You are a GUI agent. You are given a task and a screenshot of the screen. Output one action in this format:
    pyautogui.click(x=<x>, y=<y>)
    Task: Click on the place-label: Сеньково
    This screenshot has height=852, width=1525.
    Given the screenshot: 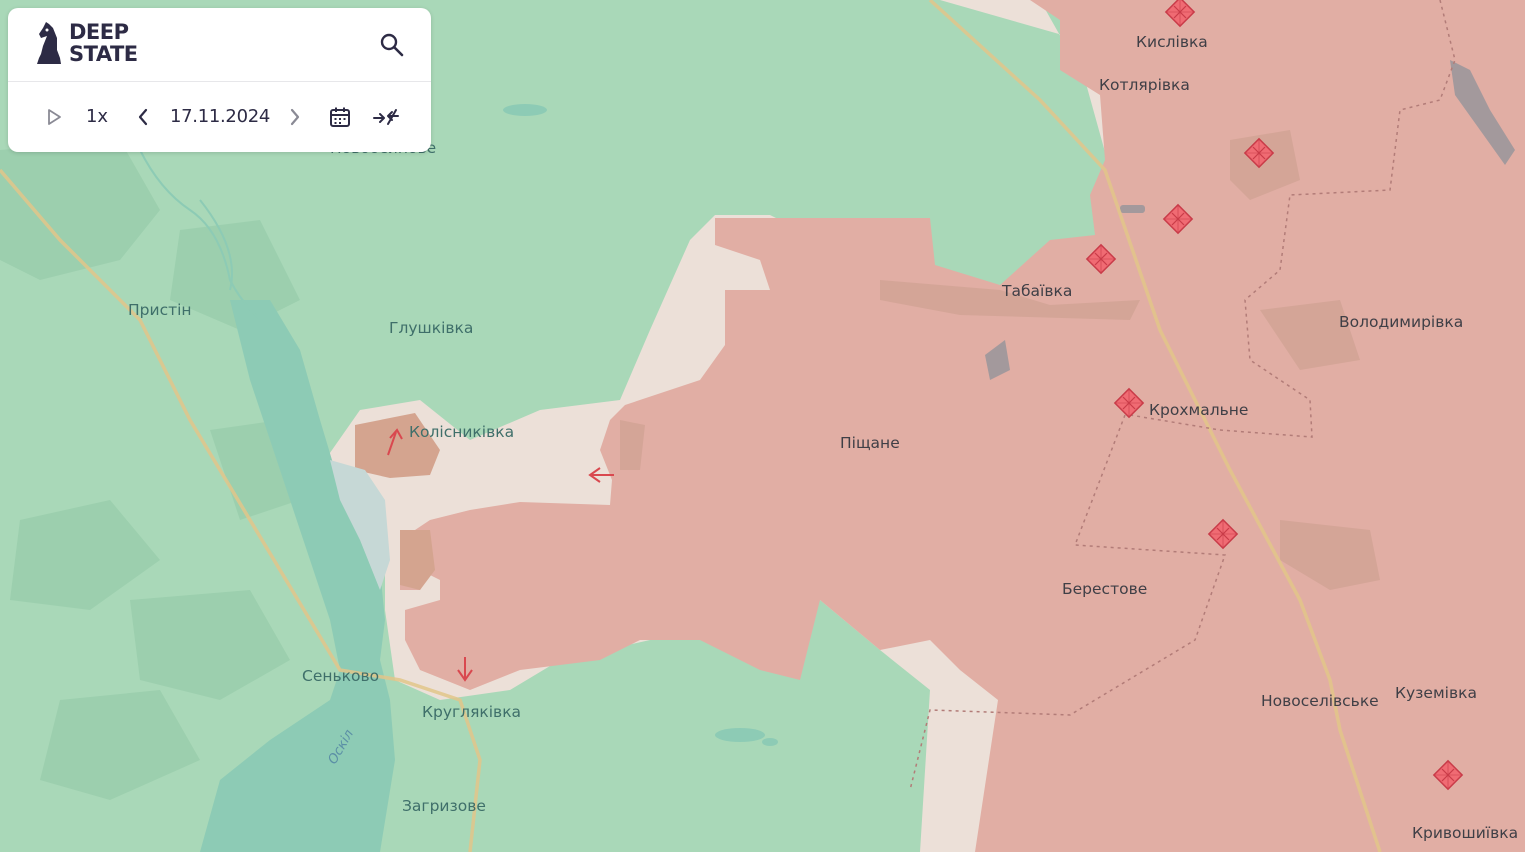 What is the action you would take?
    pyautogui.click(x=340, y=676)
    